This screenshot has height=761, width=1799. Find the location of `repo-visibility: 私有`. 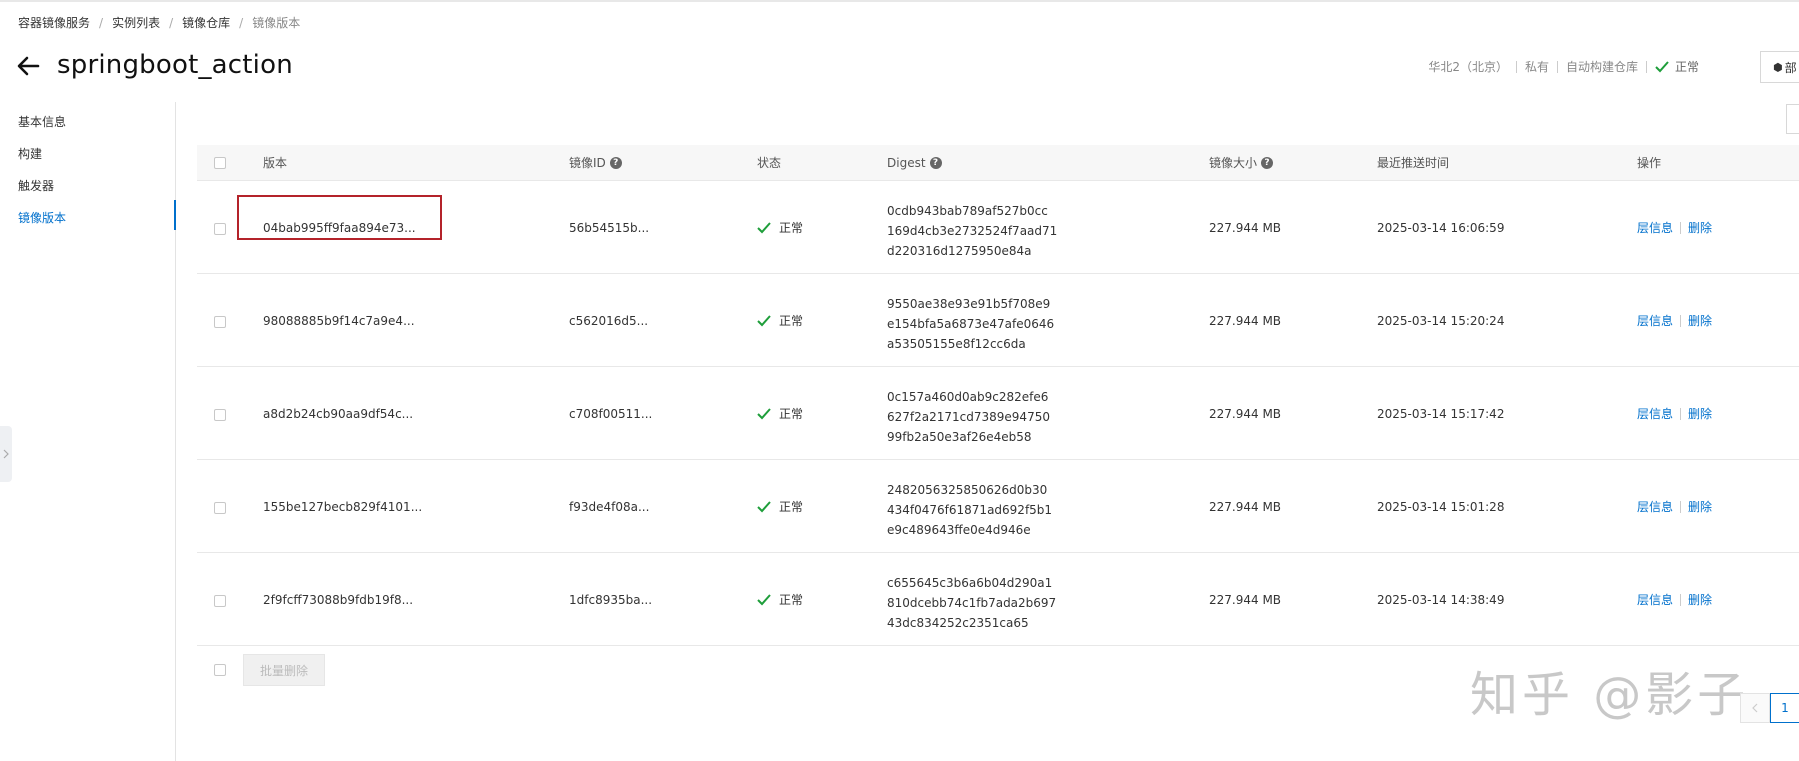

repo-visibility: 私有 is located at coordinates (1536, 67).